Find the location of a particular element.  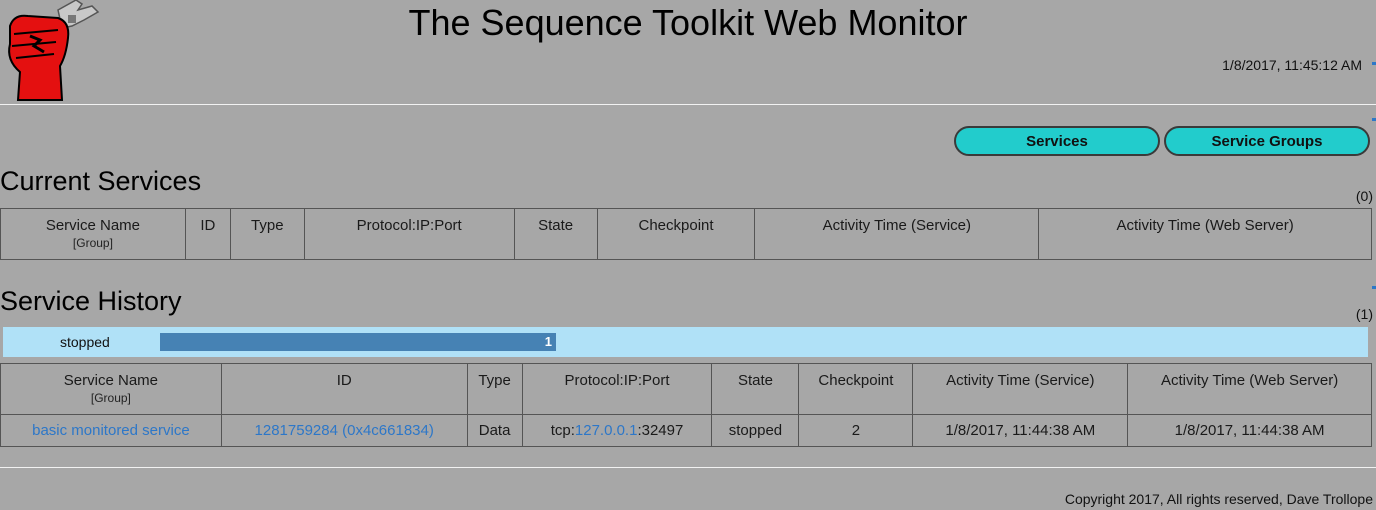

current-services-count: (0) is located at coordinates (1364, 196).